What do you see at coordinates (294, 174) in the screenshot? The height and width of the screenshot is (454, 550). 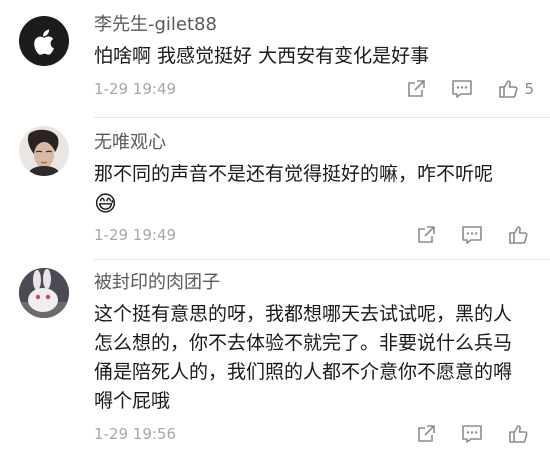 I see `comment-text: 那不同的声音不是还有觉得挺好的嘛，咋不听呢` at bounding box center [294, 174].